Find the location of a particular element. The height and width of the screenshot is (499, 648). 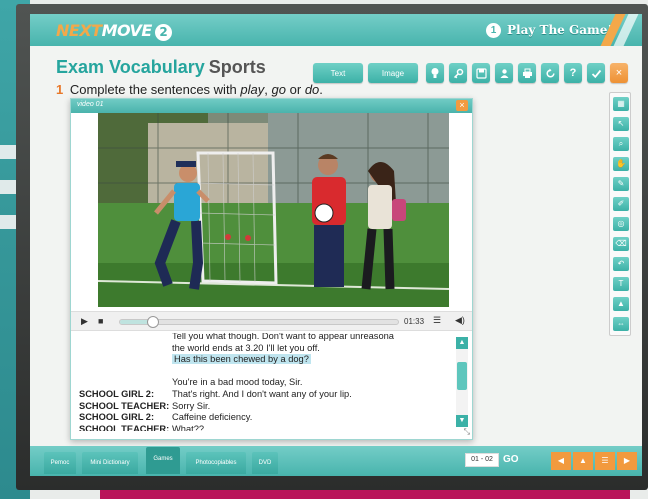

brand-logo: NEXTMOVE 2 is located at coordinates (114, 31).